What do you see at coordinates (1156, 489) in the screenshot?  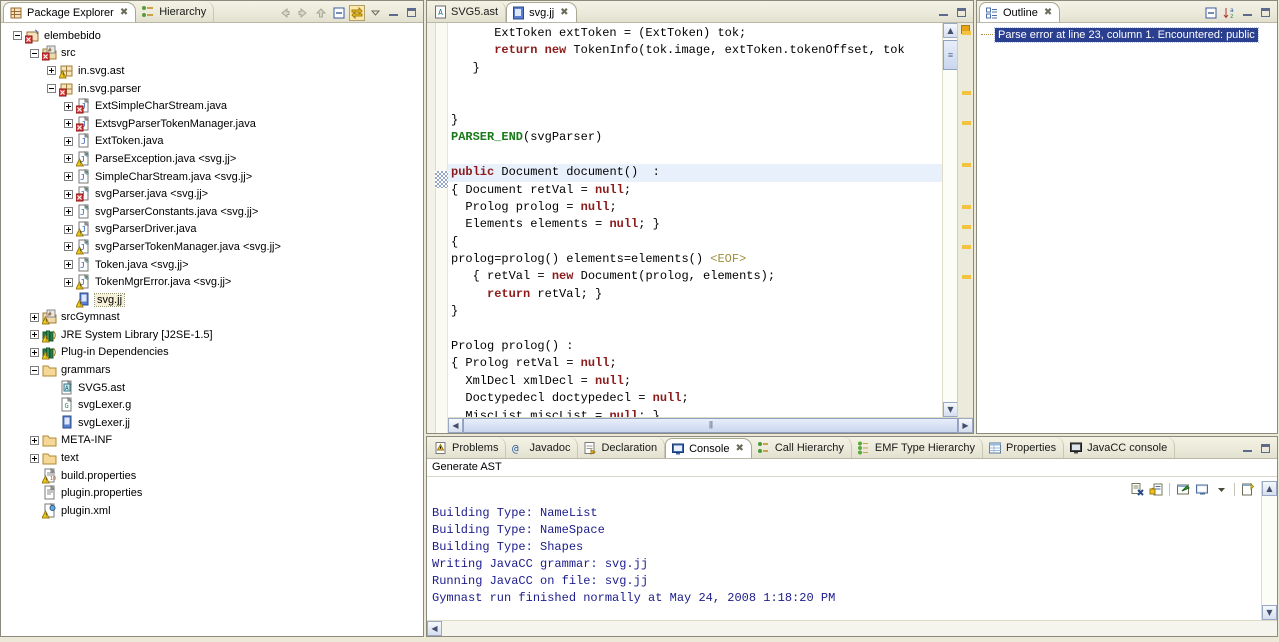 I see `scroll-lock-icon` at bounding box center [1156, 489].